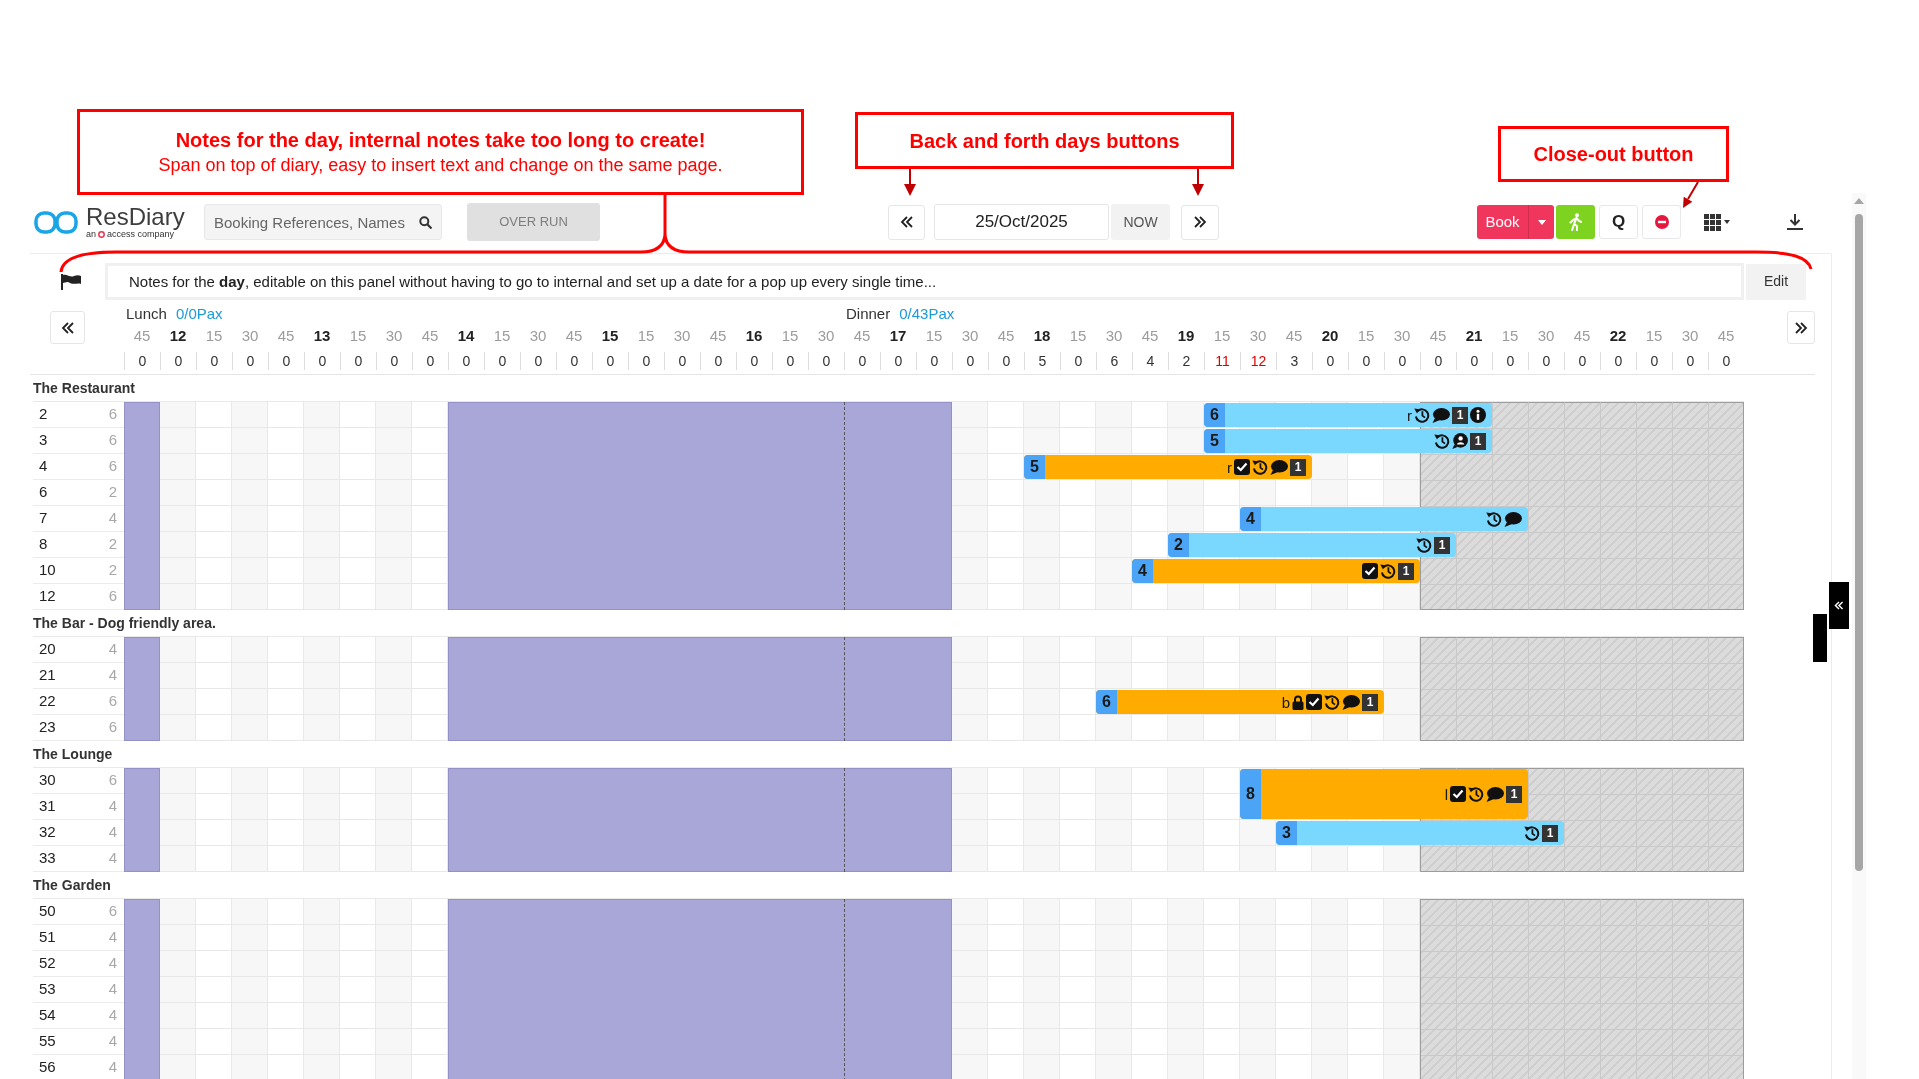 Image resolution: width=1919 pixels, height=1079 pixels. Describe the element at coordinates (1140, 222) in the screenshot. I see `now-button: NOW` at that location.